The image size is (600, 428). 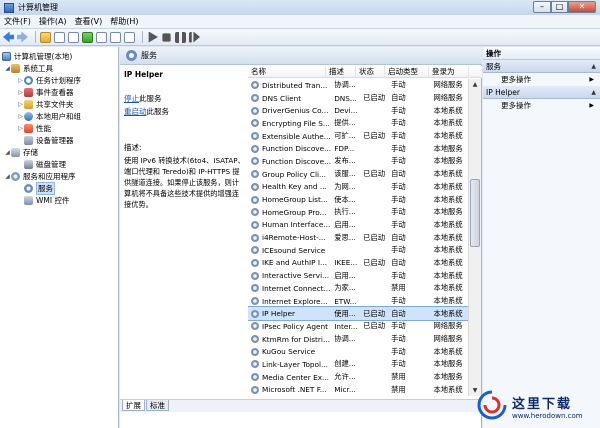 I want to click on tree-item-performance: ▷ 性能, so click(x=34, y=128).